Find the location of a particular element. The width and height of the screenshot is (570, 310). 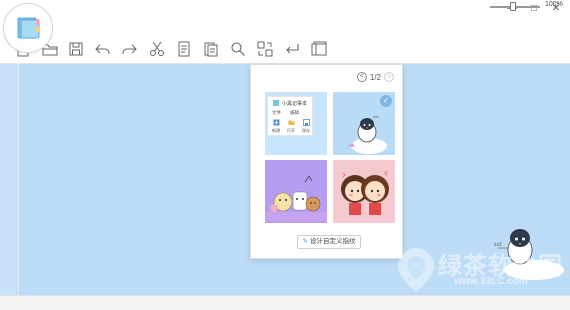

design-button-label: 设计自定义指纹 is located at coordinates (332, 241).